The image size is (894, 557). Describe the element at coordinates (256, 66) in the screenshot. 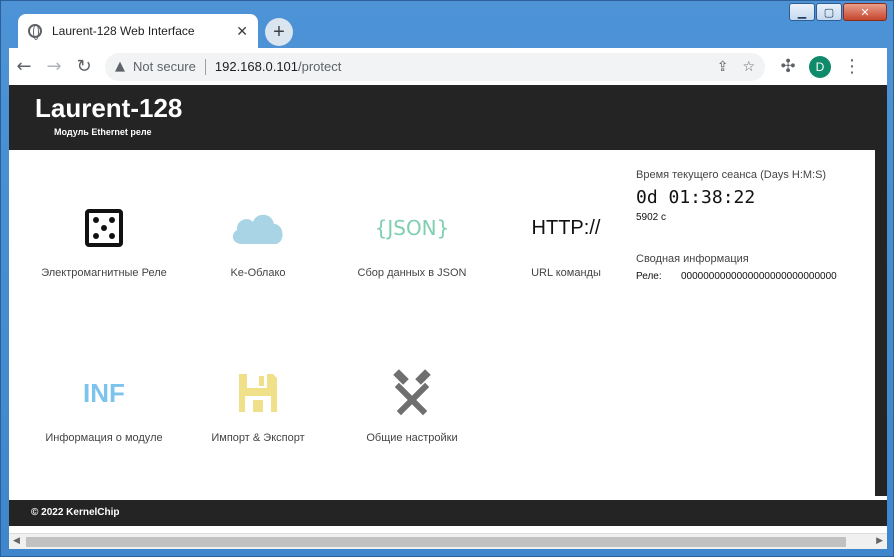

I see `url-host: 192.168.0.101` at that location.